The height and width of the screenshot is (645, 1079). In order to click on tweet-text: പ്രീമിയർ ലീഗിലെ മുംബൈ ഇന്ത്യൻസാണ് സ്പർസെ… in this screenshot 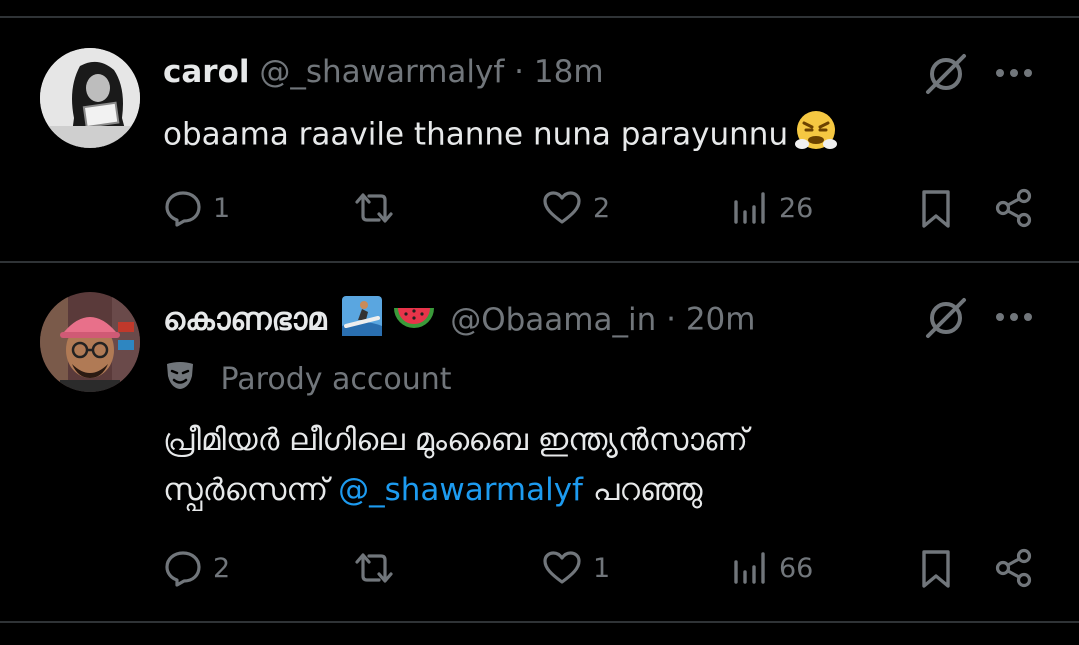, I will do `click(455, 465)`.